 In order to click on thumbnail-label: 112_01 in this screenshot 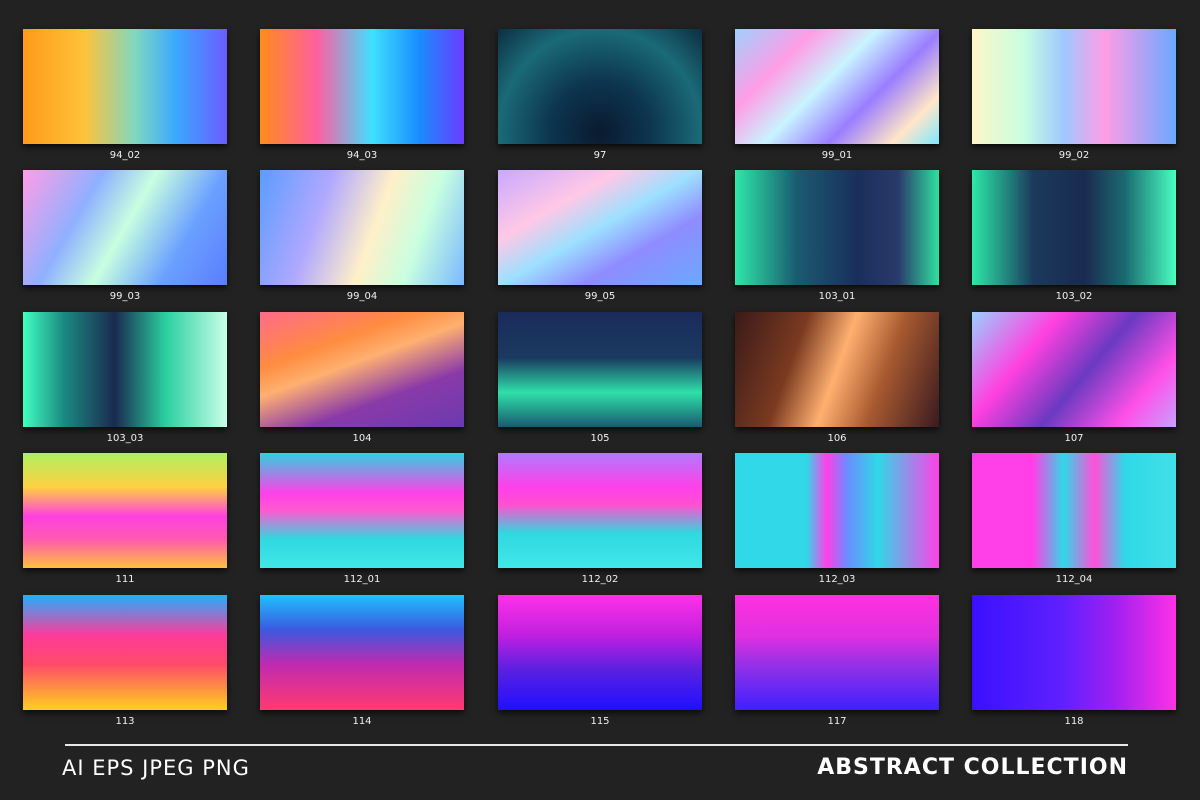, I will do `click(362, 579)`.